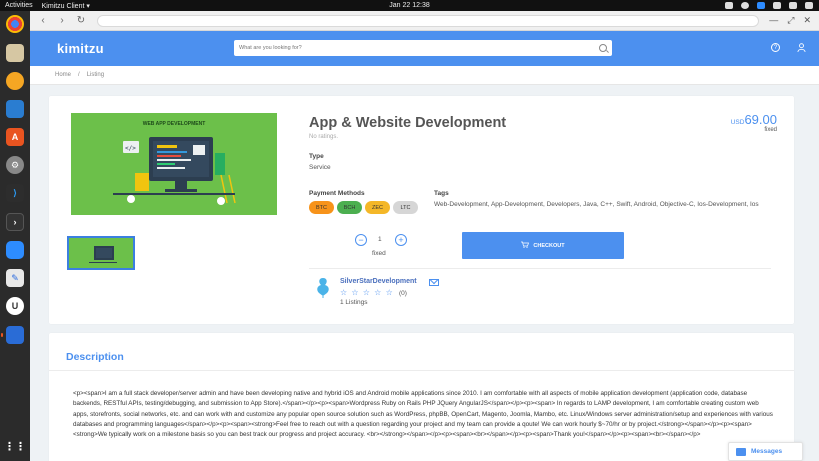  What do you see at coordinates (95, 75) in the screenshot?
I see `breadcrumb-current: Listing` at bounding box center [95, 75].